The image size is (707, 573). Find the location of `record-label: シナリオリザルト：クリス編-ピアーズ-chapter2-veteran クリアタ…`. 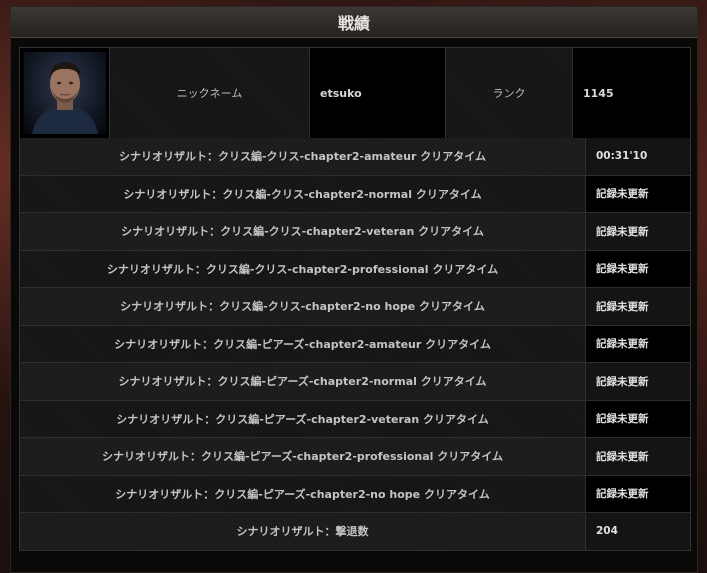

record-label: シナリオリザルト：クリス編-ピアーズ-chapter2-veteran クリアタ… is located at coordinates (303, 418).